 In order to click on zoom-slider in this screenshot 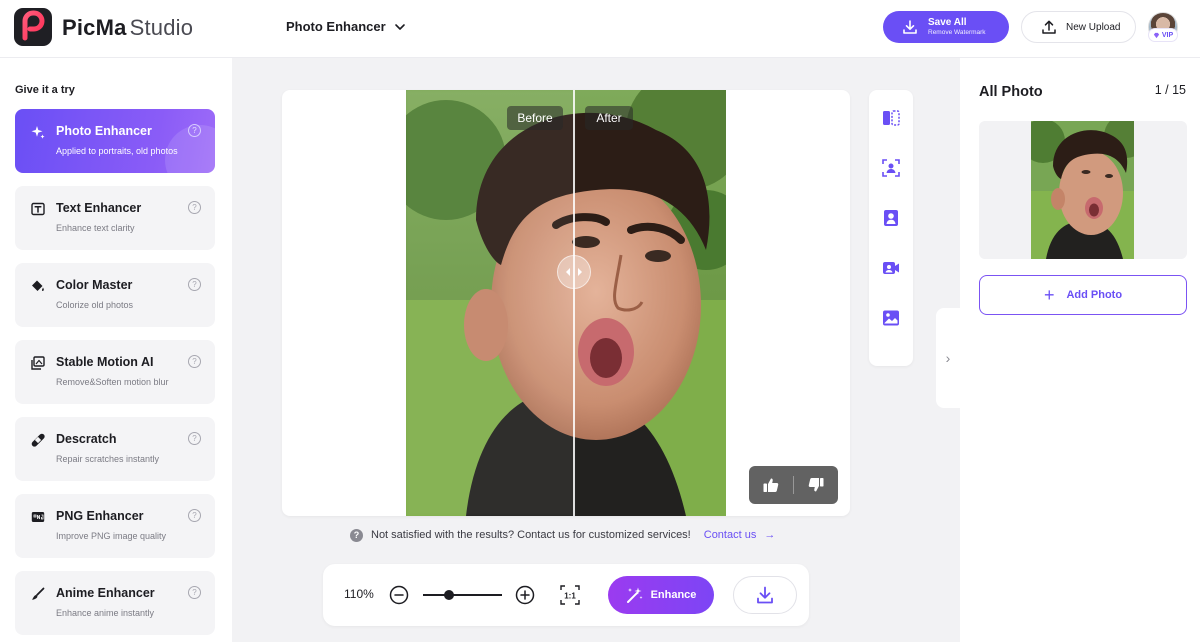, I will do `click(462, 595)`.